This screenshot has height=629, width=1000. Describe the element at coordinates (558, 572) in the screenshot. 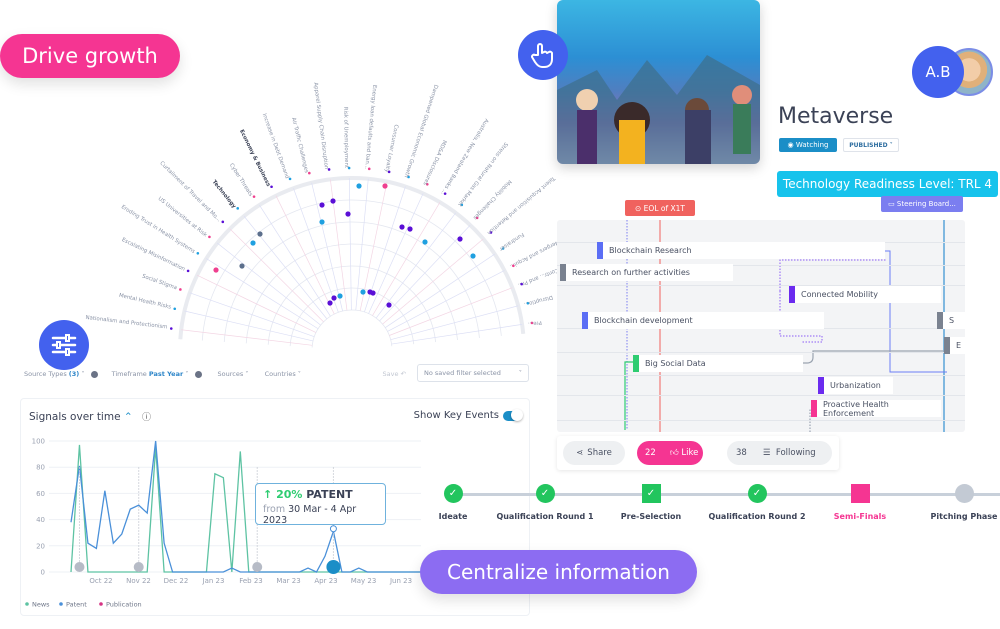

I see `centralize-information-label: Centralize information` at that location.